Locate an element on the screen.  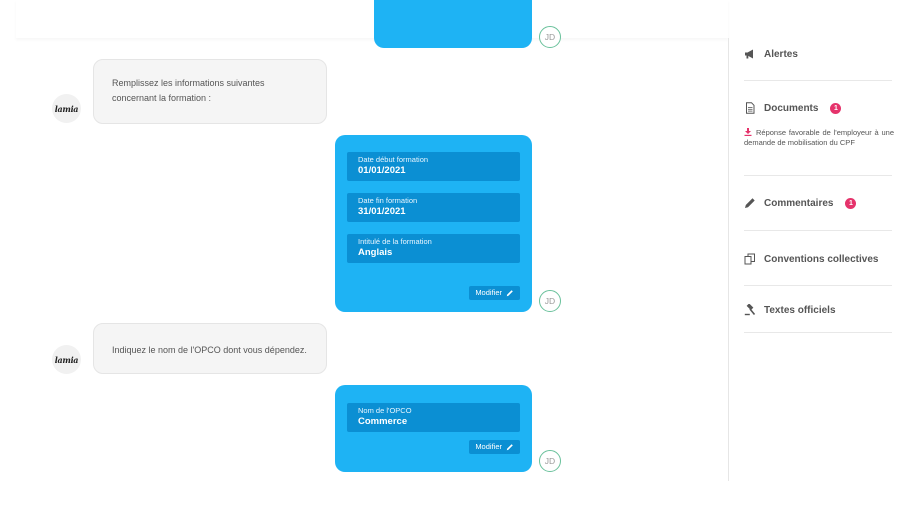
field-date-debut: Date début formation 01/01/2021 is located at coordinates (433, 166).